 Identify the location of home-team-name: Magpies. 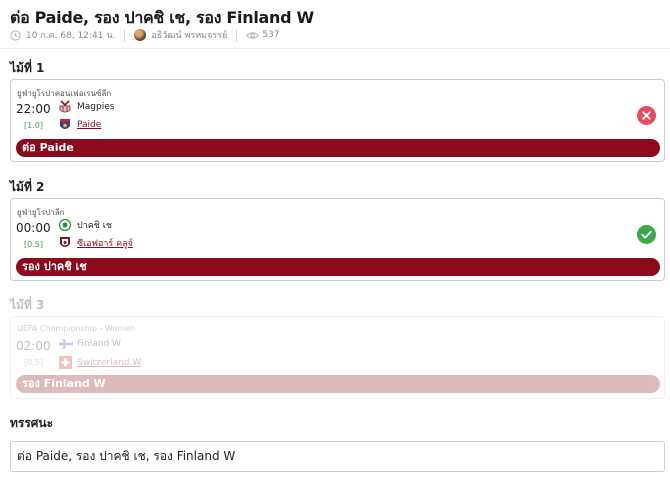
(96, 107).